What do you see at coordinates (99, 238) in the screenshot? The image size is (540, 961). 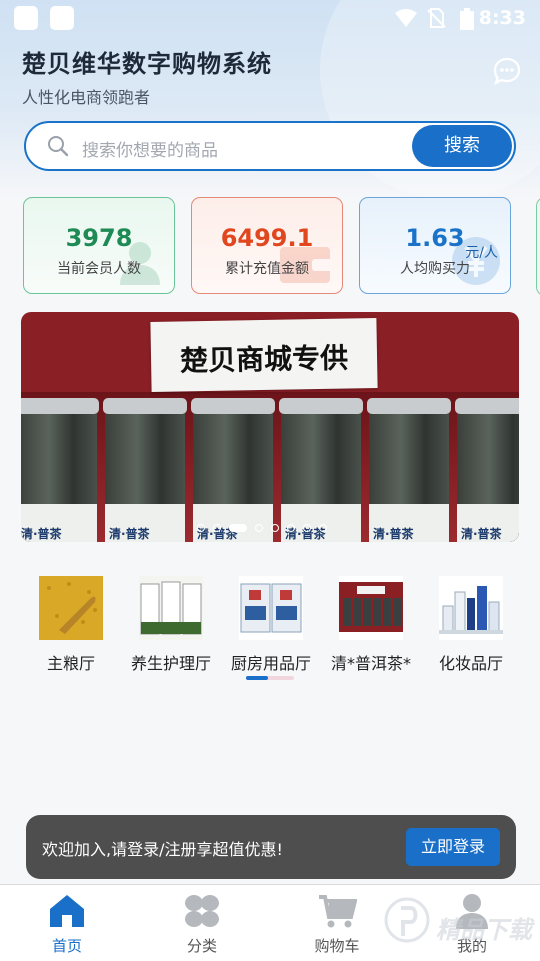 I see `stat-value: 3978` at bounding box center [99, 238].